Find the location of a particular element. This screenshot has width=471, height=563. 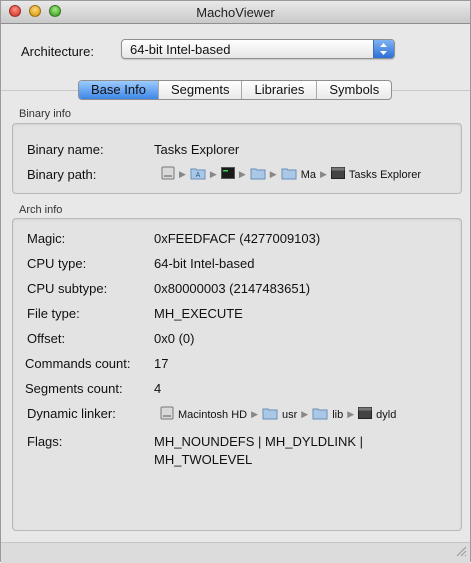

tab-bar: Base Info Segments Libraries Symbols is located at coordinates (235, 90).